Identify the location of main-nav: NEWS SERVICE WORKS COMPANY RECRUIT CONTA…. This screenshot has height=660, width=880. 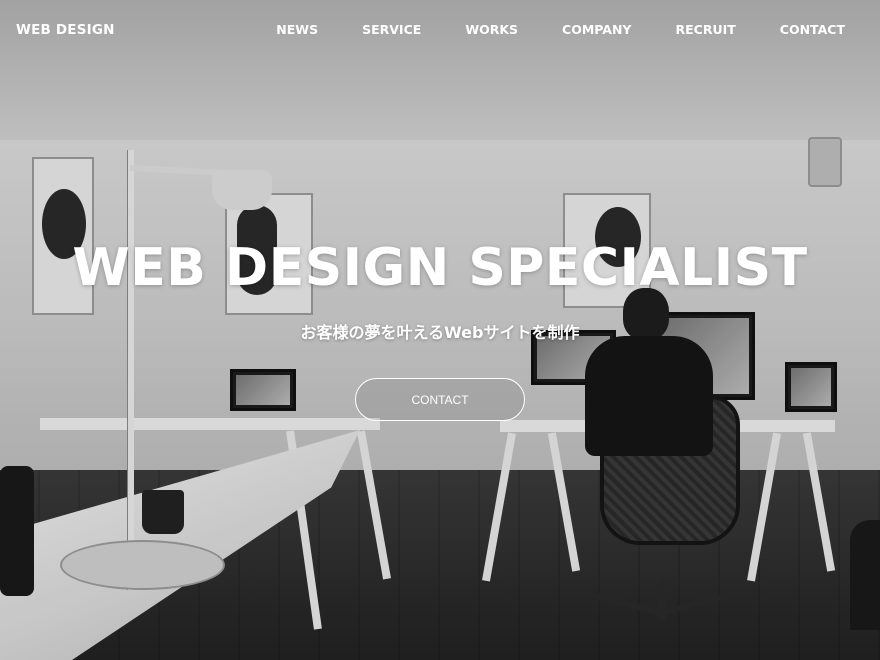
(560, 29).